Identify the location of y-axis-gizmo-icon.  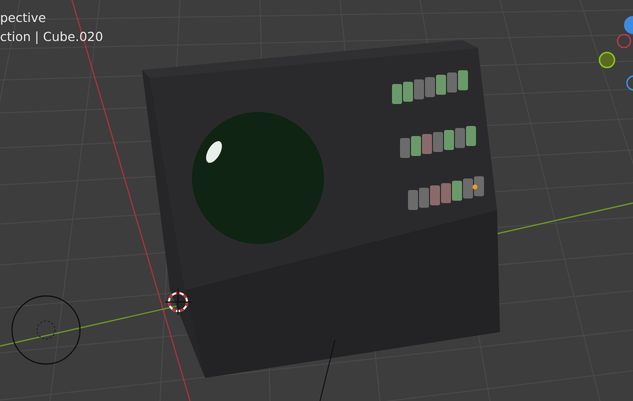
(607, 60).